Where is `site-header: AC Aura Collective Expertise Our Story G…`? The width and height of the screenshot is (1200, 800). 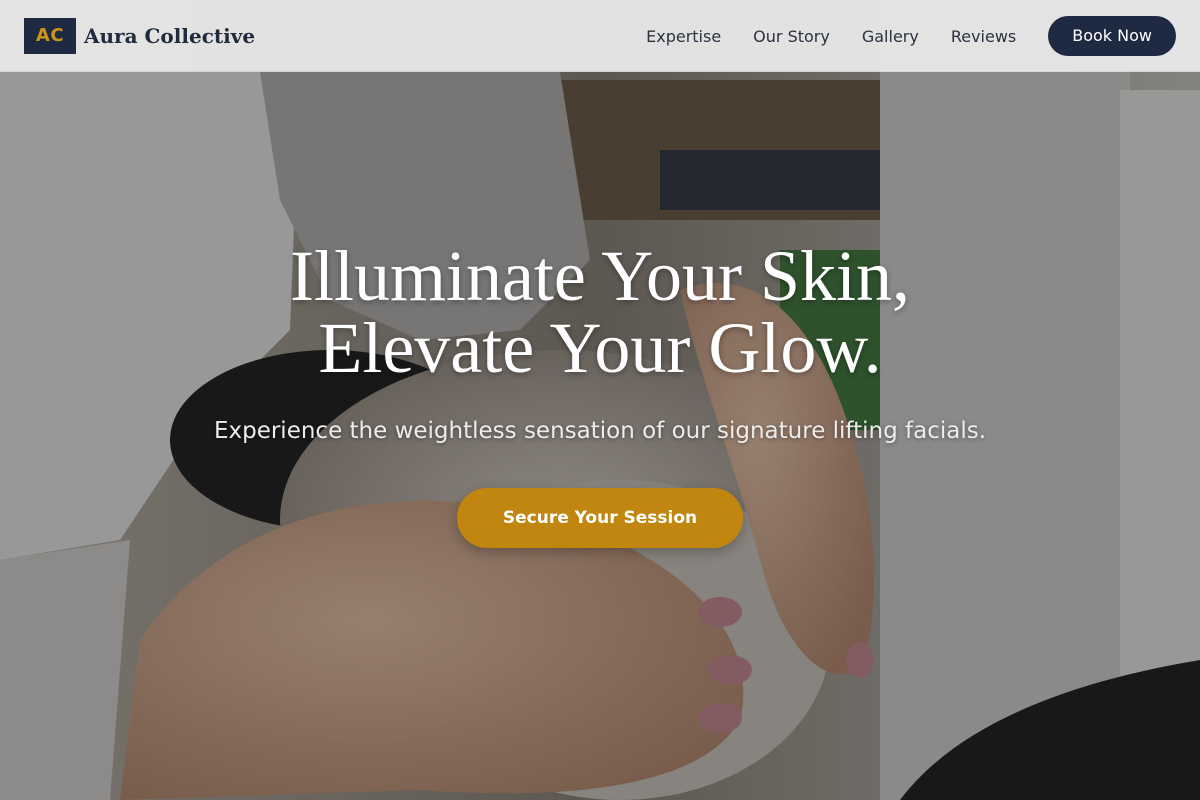 site-header: AC Aura Collective Expertise Our Story G… is located at coordinates (600, 36).